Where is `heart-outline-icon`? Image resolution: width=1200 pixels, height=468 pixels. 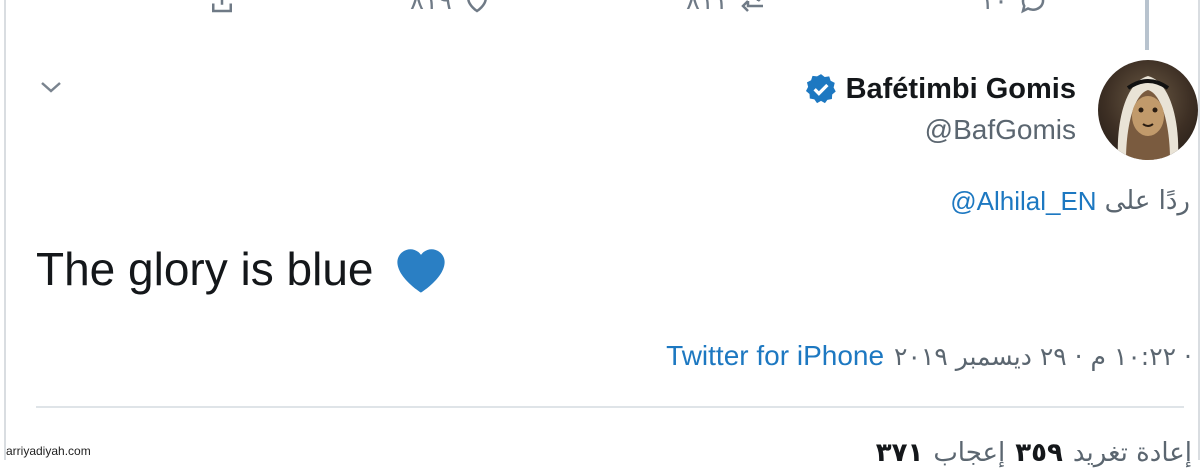 heart-outline-icon is located at coordinates (477, 6).